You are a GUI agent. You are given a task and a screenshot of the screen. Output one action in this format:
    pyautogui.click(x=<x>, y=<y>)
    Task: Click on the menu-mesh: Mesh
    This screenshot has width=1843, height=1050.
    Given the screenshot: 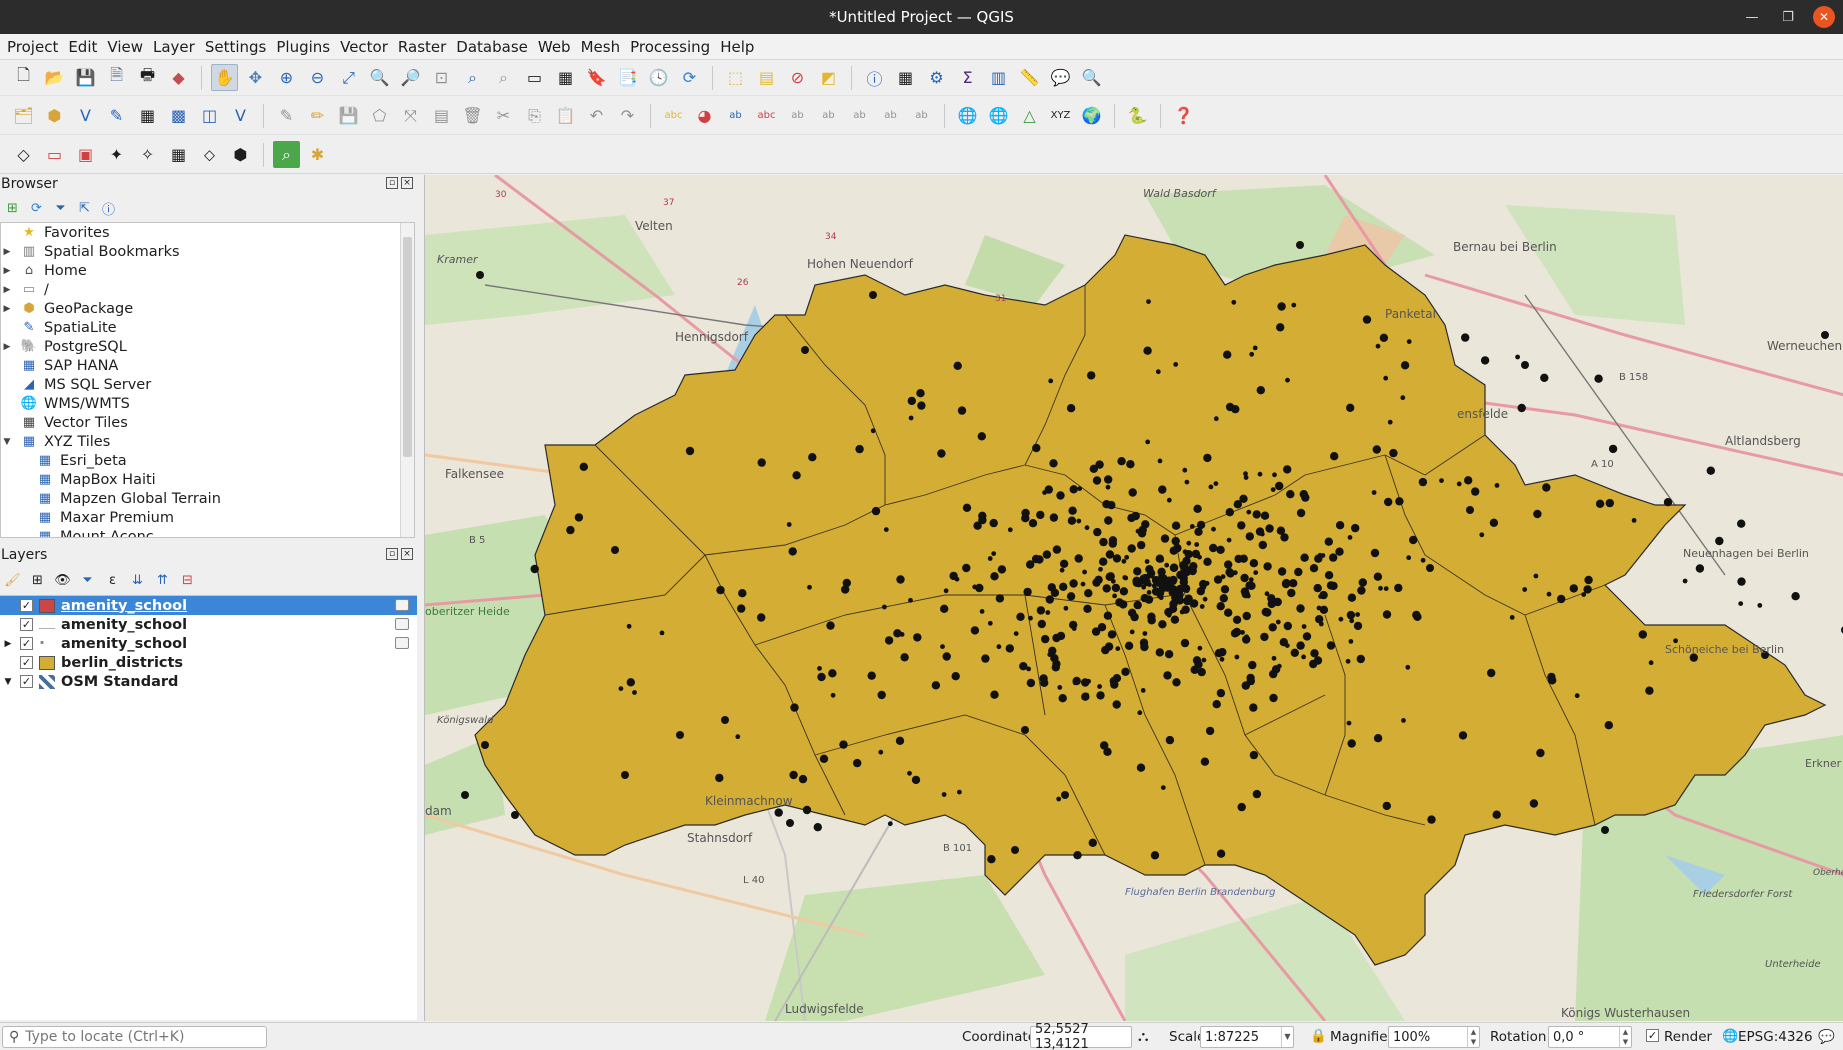 What is the action you would take?
    pyautogui.click(x=601, y=47)
    